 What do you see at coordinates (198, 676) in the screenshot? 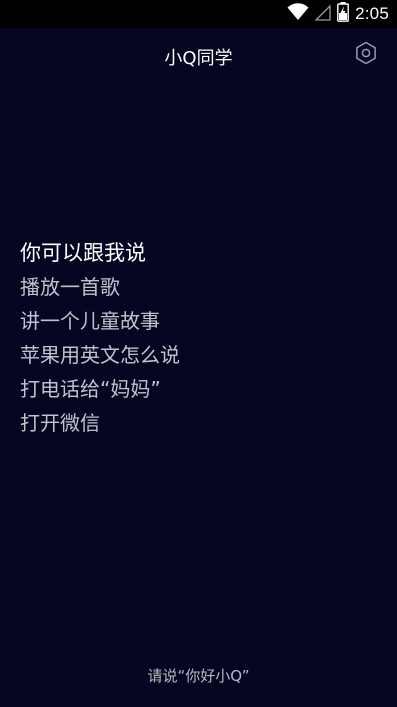
I see `wake-word-hint: 请说“你好小Q”` at bounding box center [198, 676].